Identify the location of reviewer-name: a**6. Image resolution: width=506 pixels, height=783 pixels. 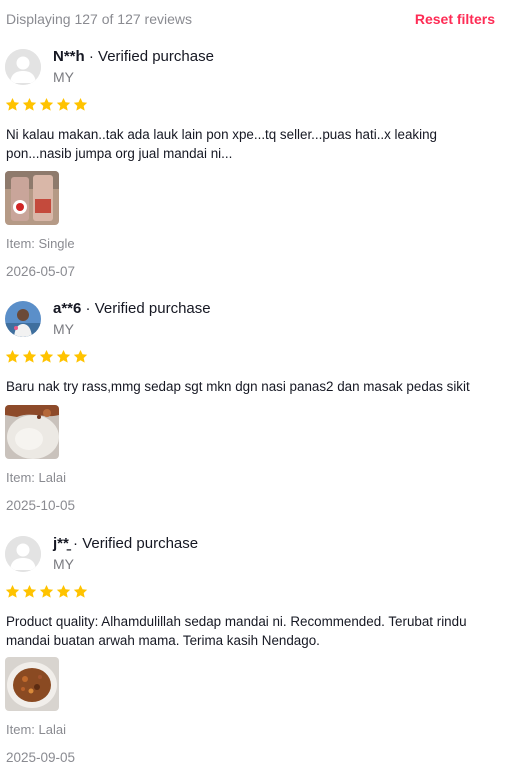
(67, 308).